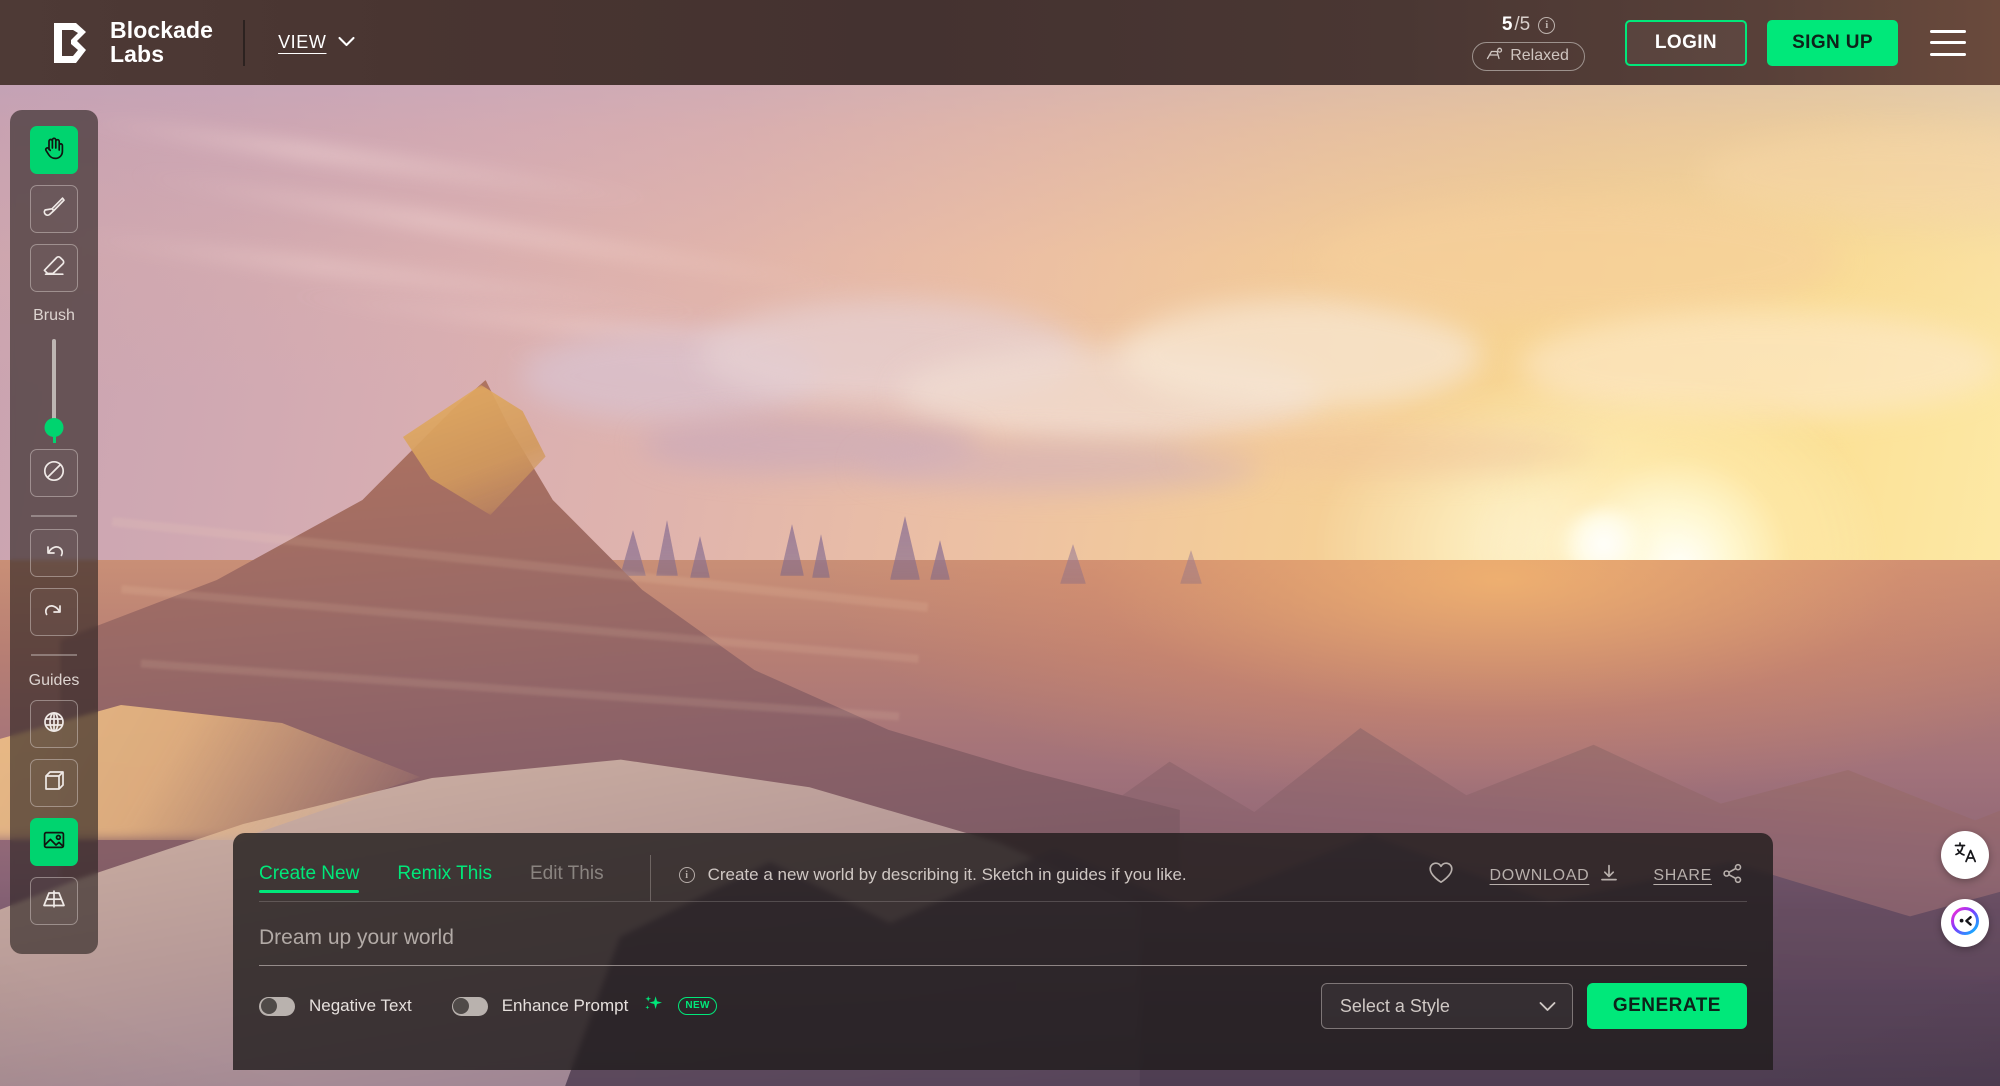  I want to click on prompt-field-wrapper, so click(1003, 934).